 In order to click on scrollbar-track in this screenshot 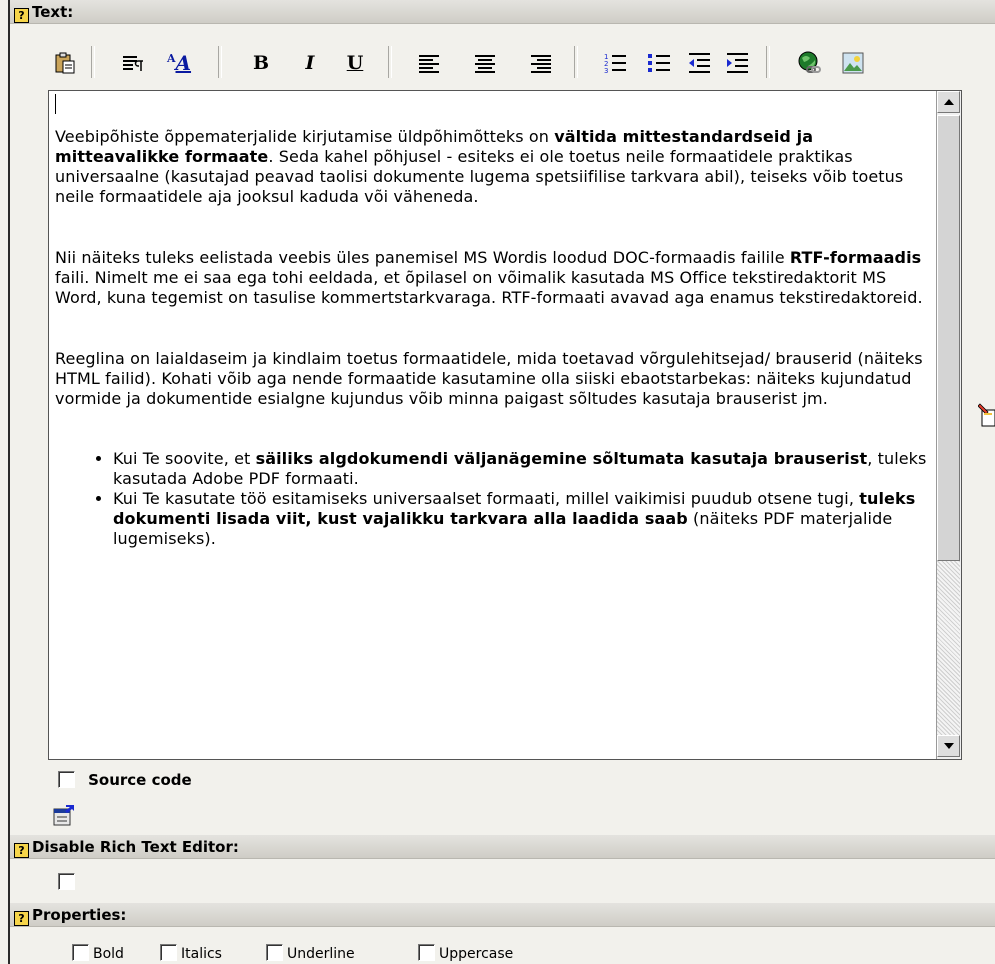, I will do `click(948, 648)`.